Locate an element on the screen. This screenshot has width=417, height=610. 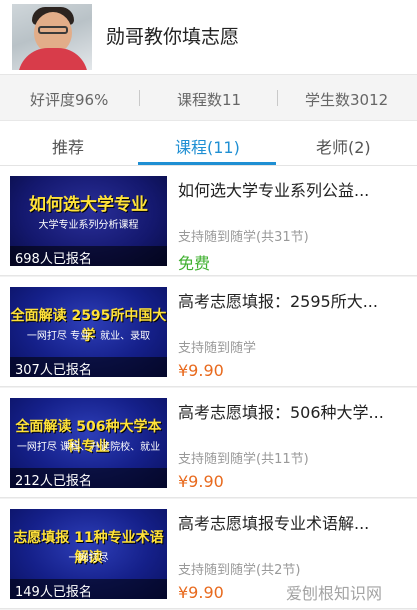
thumbnail-subtitle: 一网打尽 课程、升读院校、就业 is located at coordinates (88, 447).